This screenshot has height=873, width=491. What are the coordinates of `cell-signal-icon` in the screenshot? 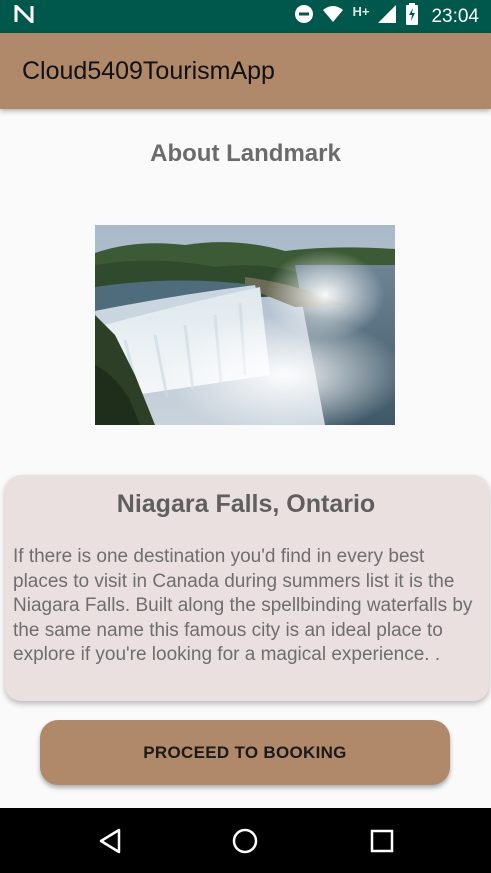 It's located at (387, 16).